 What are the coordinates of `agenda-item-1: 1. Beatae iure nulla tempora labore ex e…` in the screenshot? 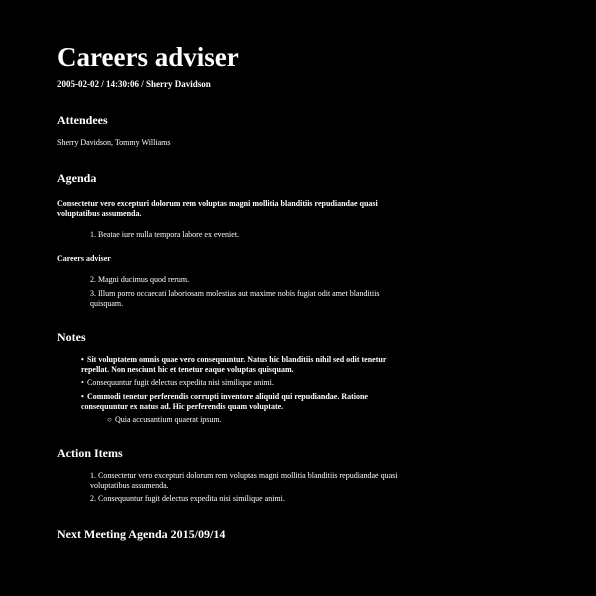 It's located at (165, 234).